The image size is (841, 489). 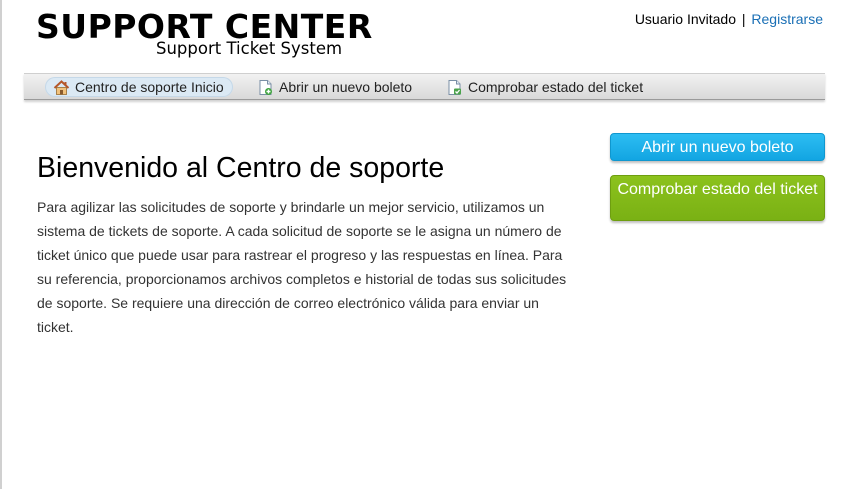 What do you see at coordinates (454, 87) in the screenshot?
I see `ticket-status-icon` at bounding box center [454, 87].